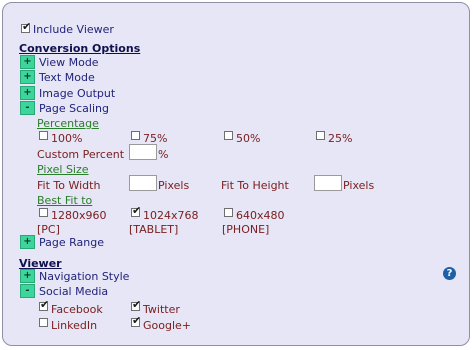 The image size is (474, 350). What do you see at coordinates (248, 138) in the screenshot?
I see `percent-50-label: 50%` at bounding box center [248, 138].